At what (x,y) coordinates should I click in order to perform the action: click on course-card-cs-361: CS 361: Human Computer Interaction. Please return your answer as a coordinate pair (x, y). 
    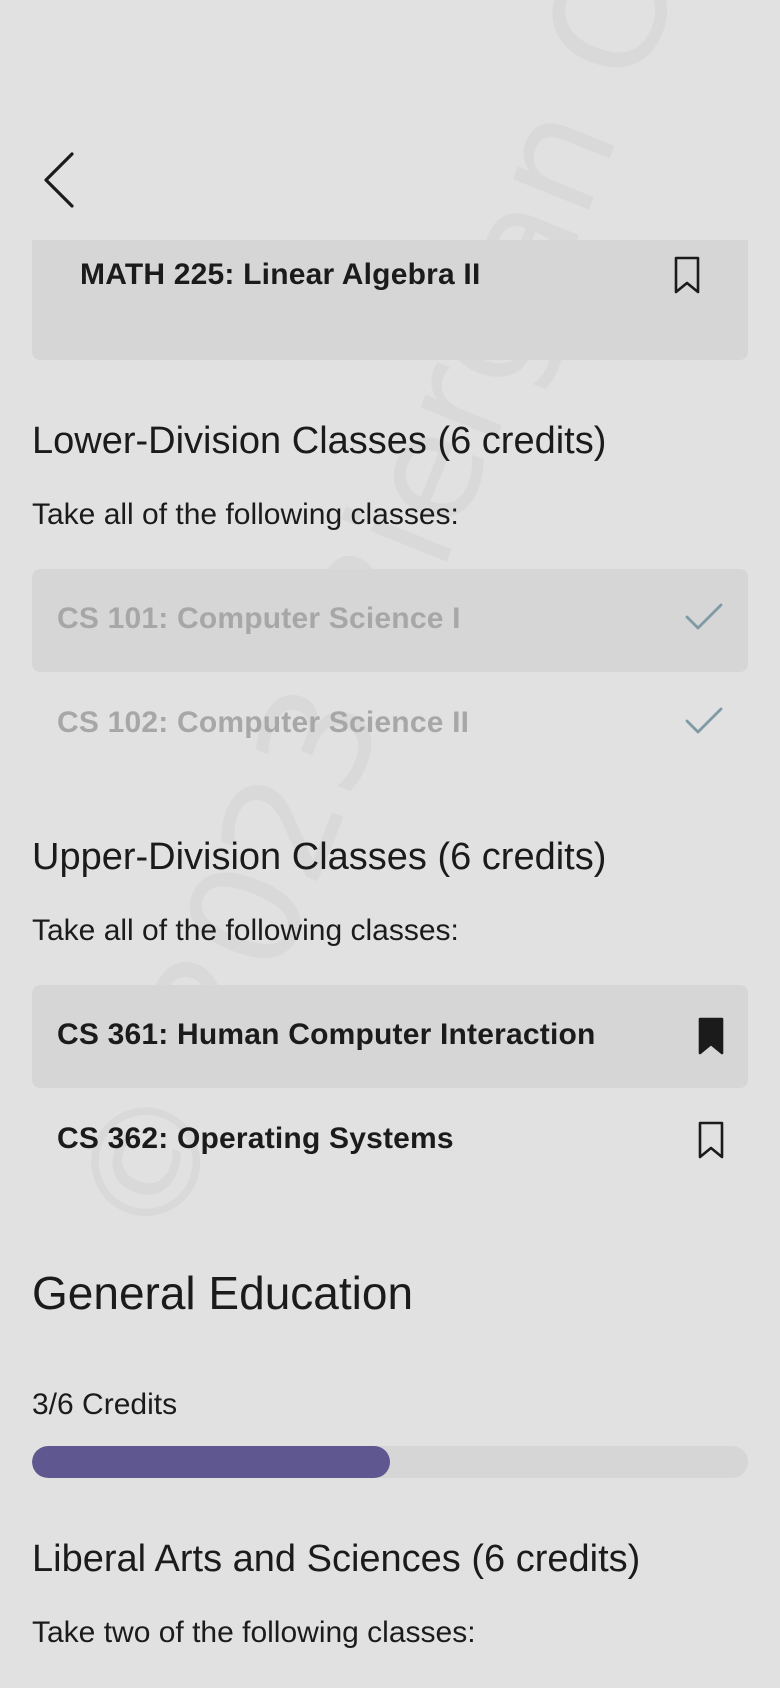
    Looking at the image, I should click on (390, 1036).